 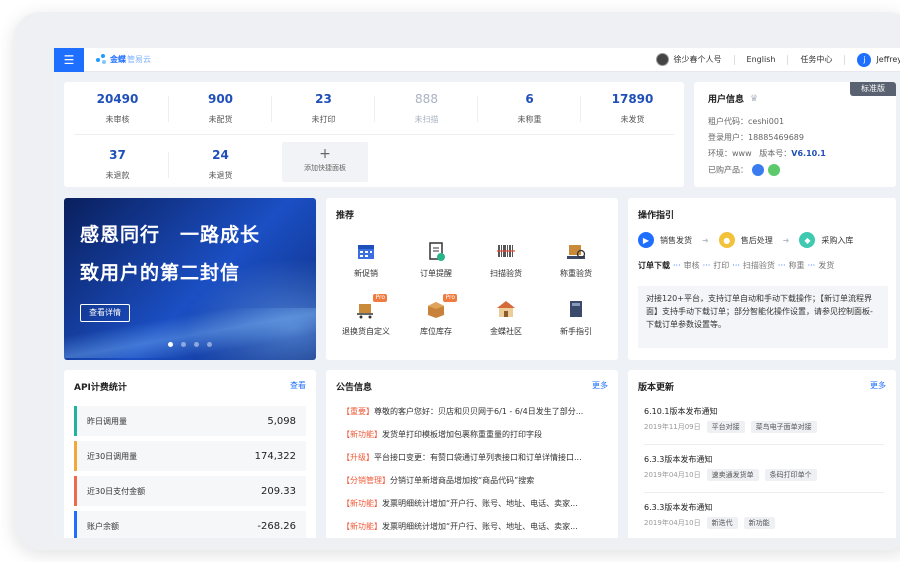 I want to click on account-name: Jeffrey, so click(x=888, y=59).